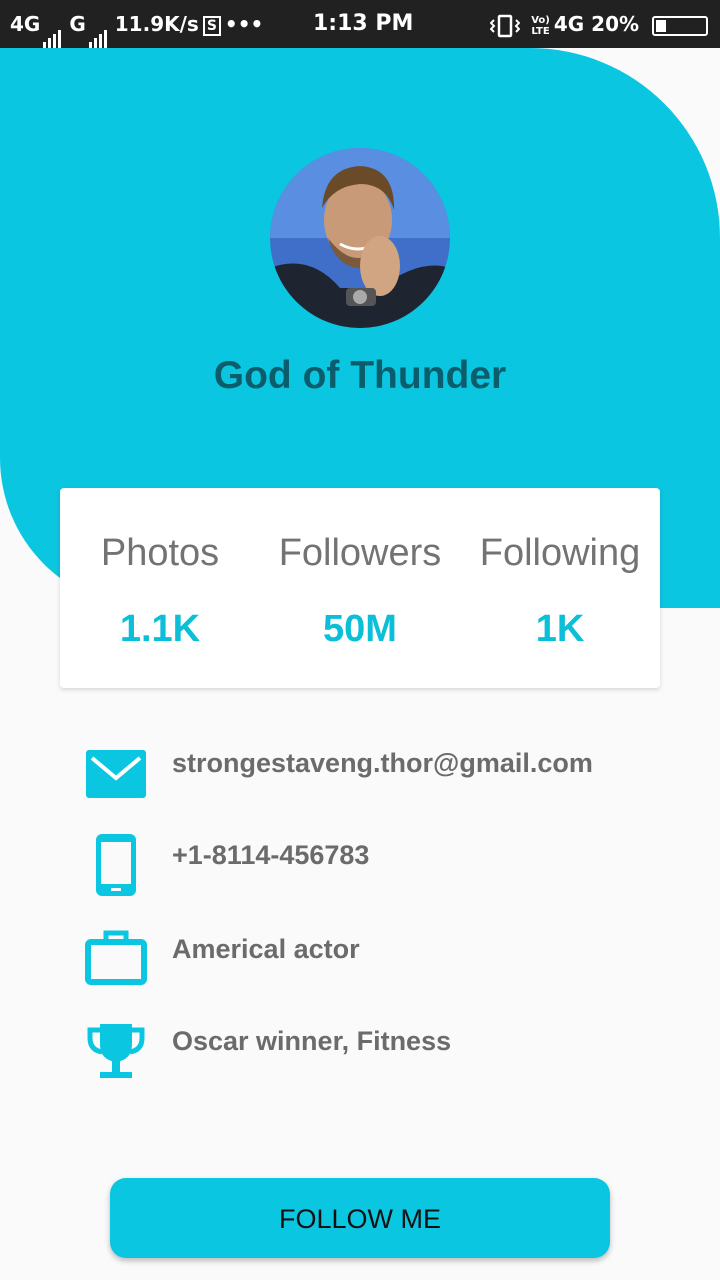 The height and width of the screenshot is (1280, 720). I want to click on status-bar: 4G G 11.9K/s S ••• 1:13 PM Vo) LTE 4G 20% ⚡, so click(360, 25).